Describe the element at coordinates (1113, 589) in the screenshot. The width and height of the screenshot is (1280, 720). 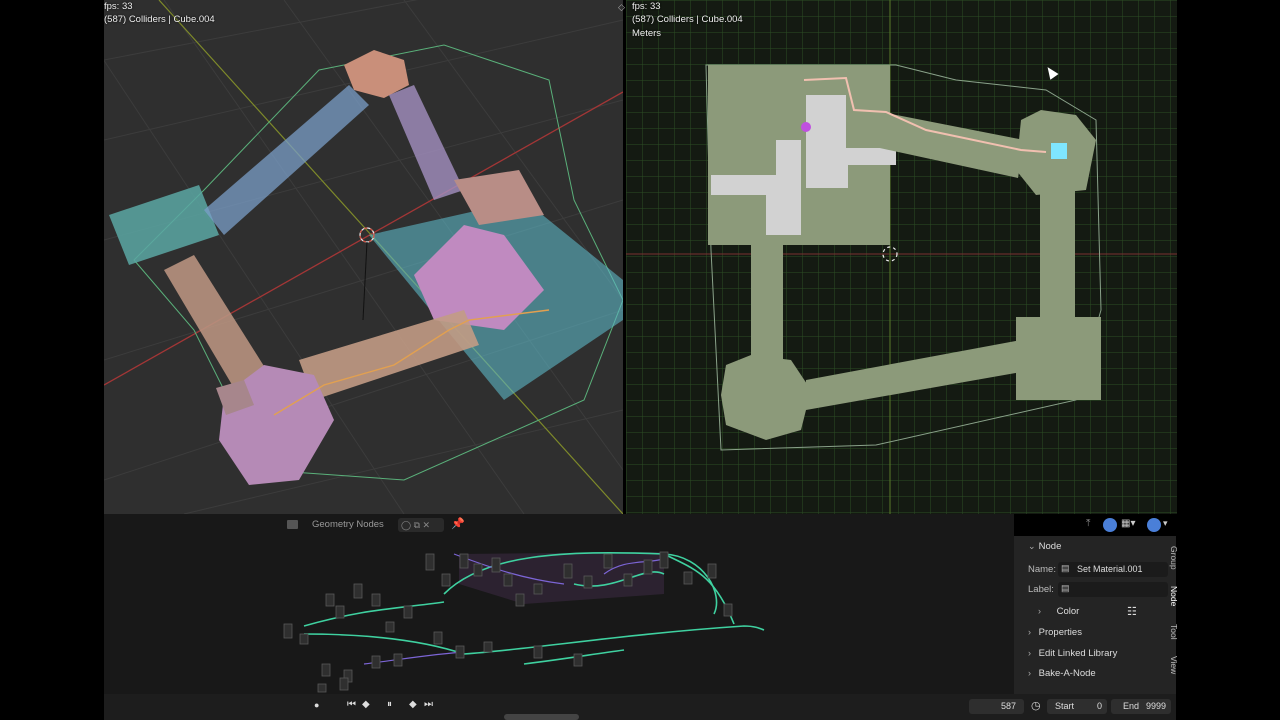
I see `label-field: ▤` at that location.